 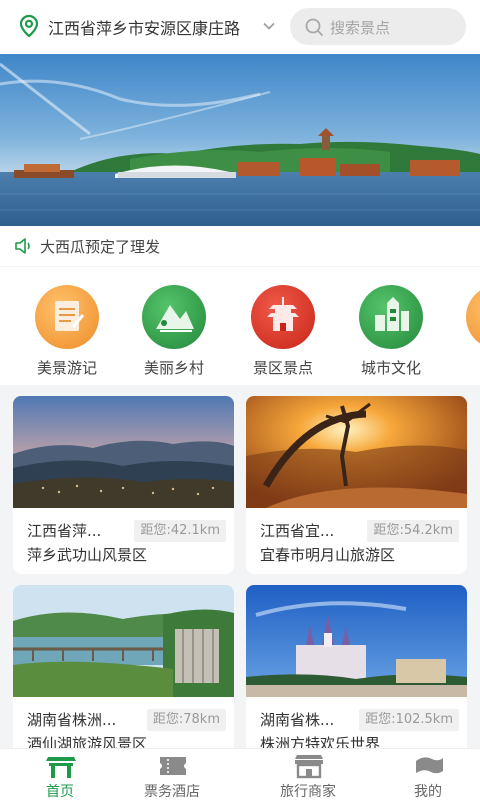 What do you see at coordinates (390, 368) in the screenshot?
I see `category-label: 城市文化` at bounding box center [390, 368].